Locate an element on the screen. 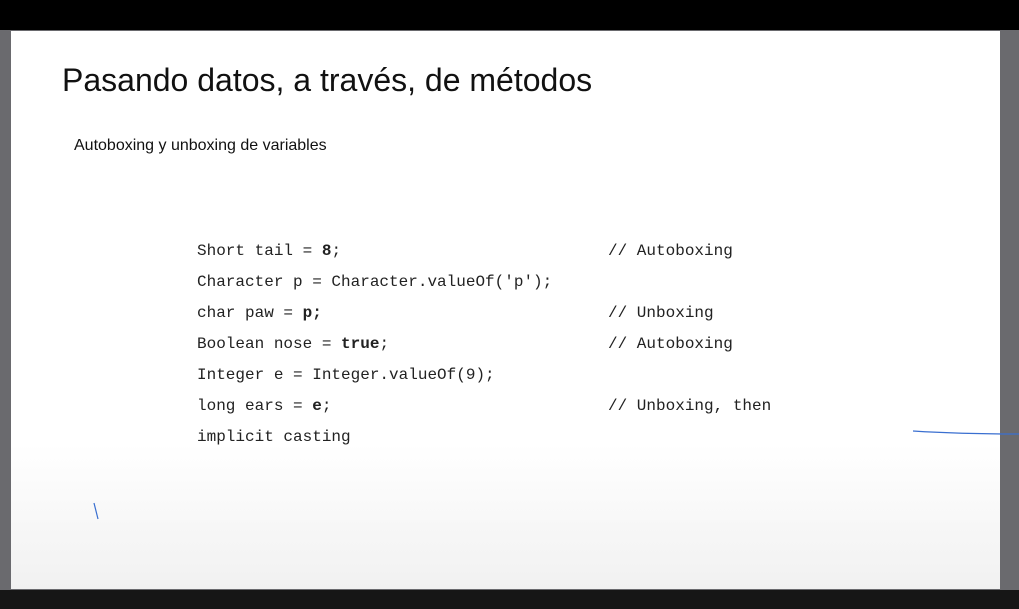 This screenshot has height=609, width=1019. code-line: char paw = p; // Unboxing is located at coordinates (517, 314).